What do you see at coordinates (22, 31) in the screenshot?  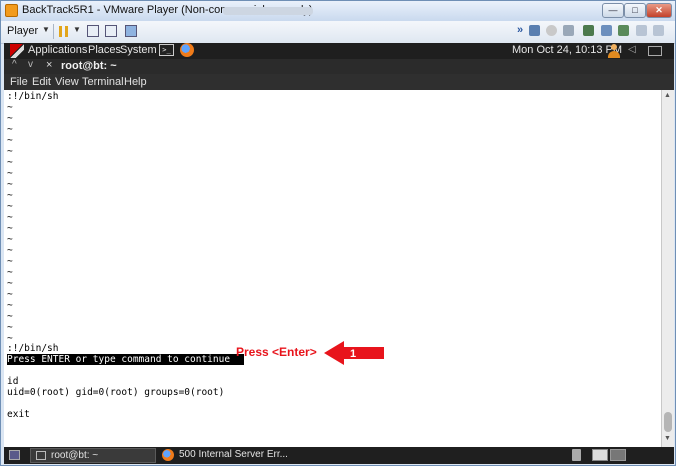 I see `player-menu: Player` at bounding box center [22, 31].